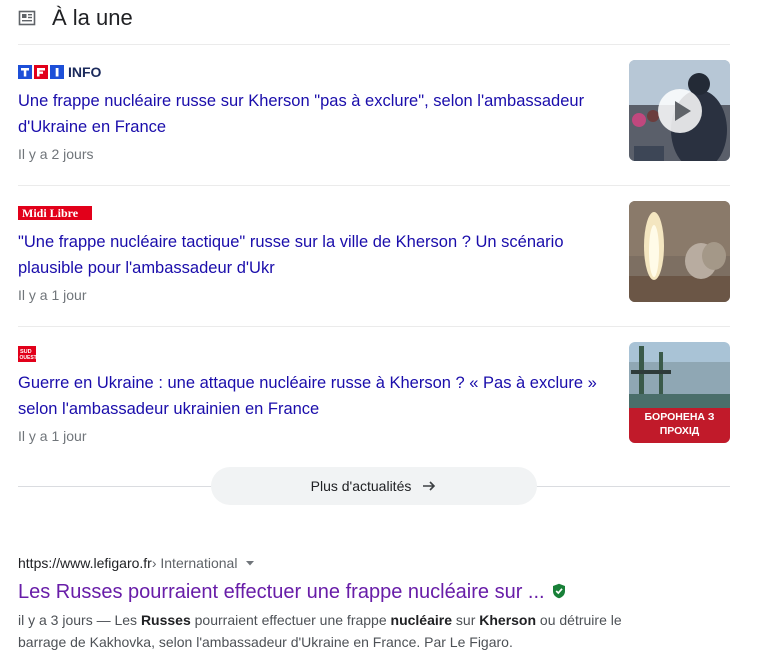 Image resolution: width=768 pixels, height=668 pixels. What do you see at coordinates (28, 358) in the screenshot?
I see `svg-text: OUEST` at bounding box center [28, 358].